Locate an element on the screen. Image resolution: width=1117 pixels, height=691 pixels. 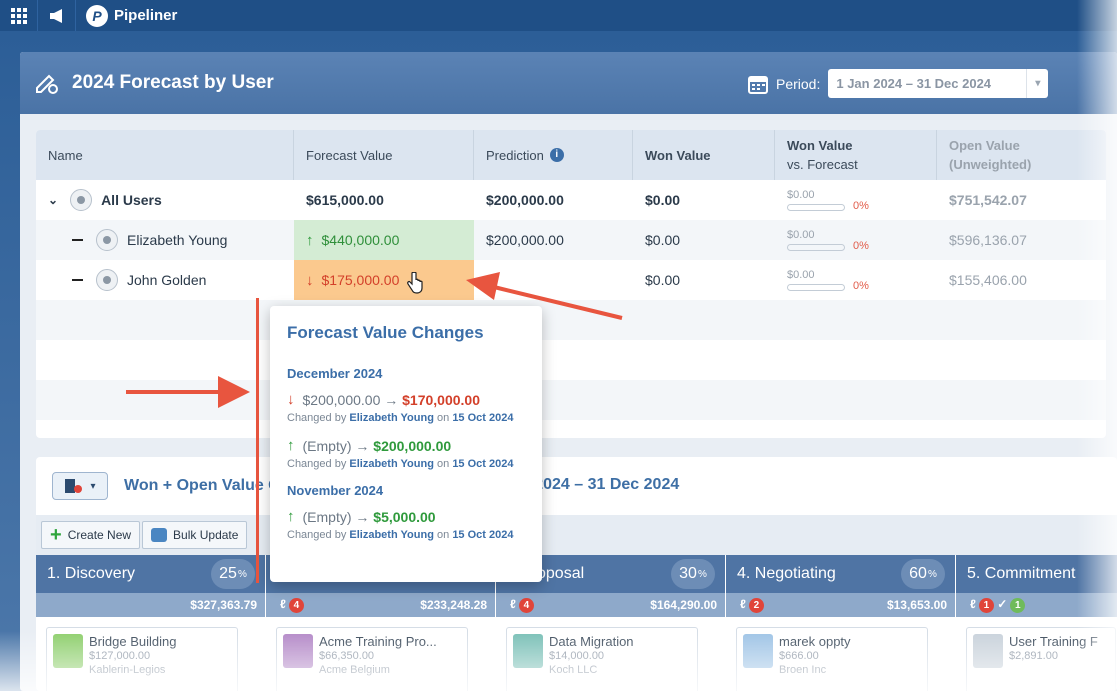
stage-header: 4. Negotiating 60% is located at coordinates (840, 574).